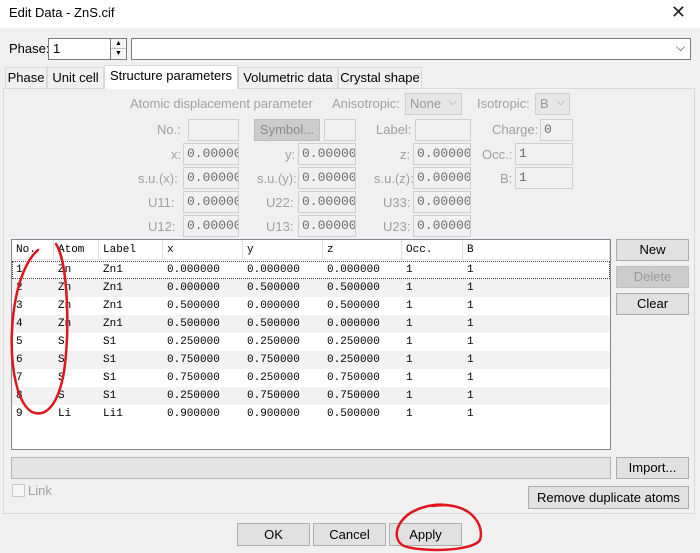  What do you see at coordinates (652, 304) in the screenshot?
I see `clear-button: Clear` at bounding box center [652, 304].